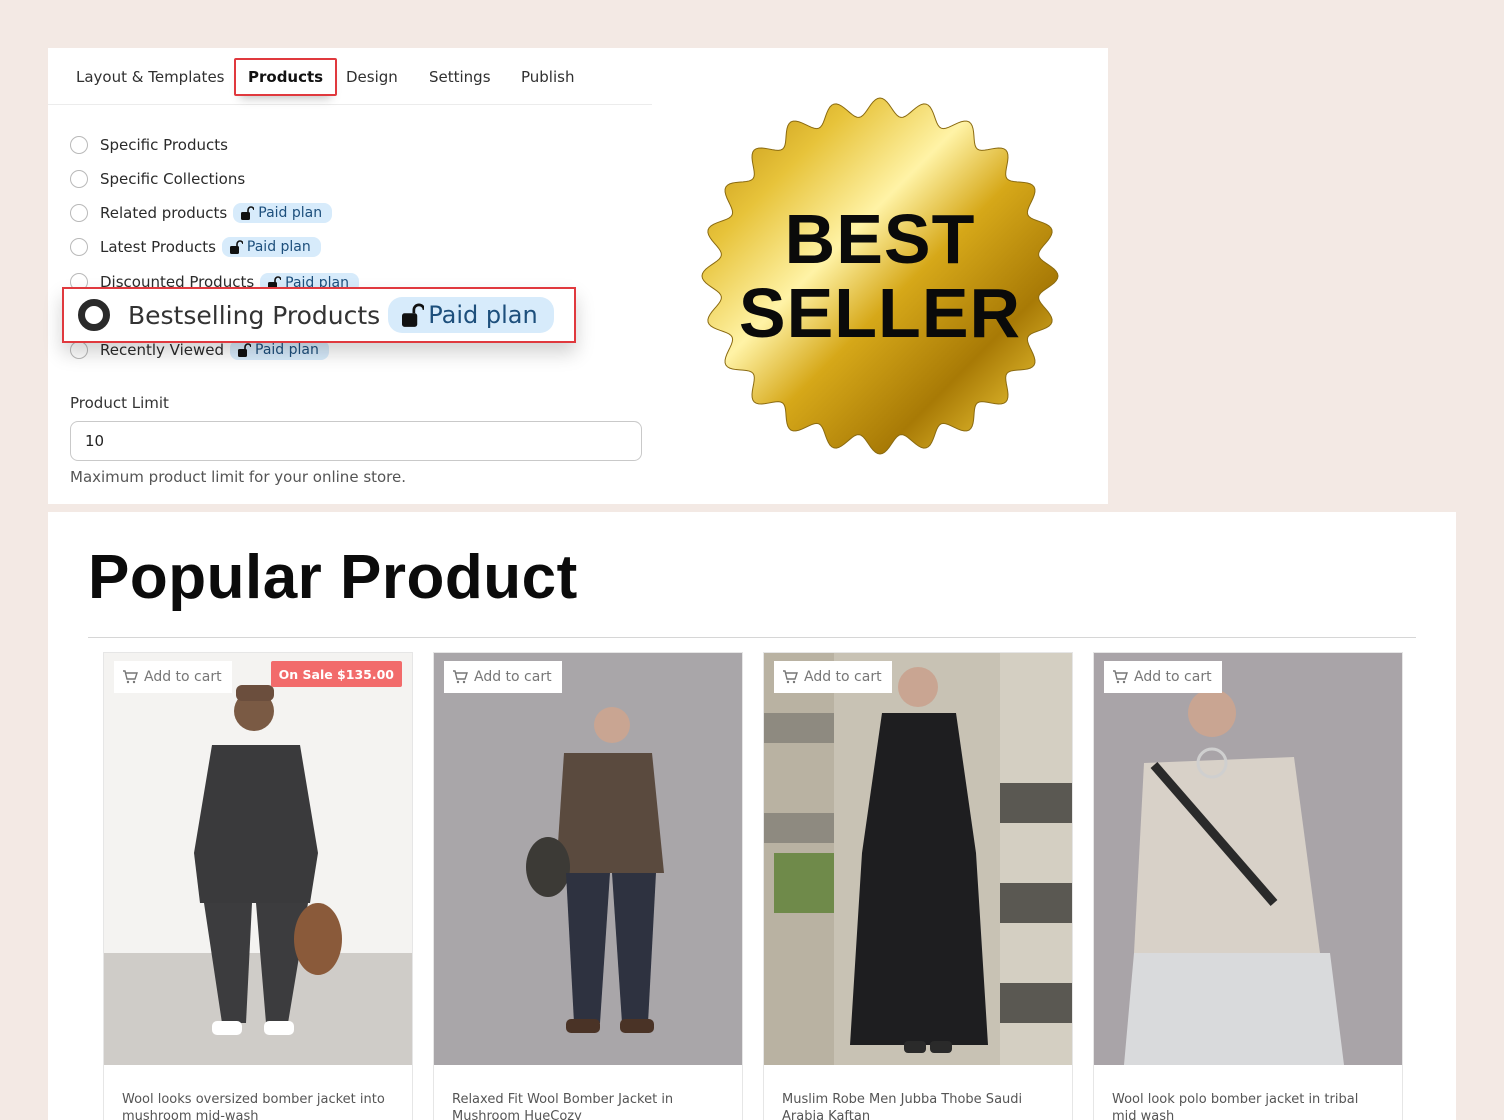 Image resolution: width=1504 pixels, height=1120 pixels. I want to click on option-related-products: Related products Paid plan, so click(201, 213).